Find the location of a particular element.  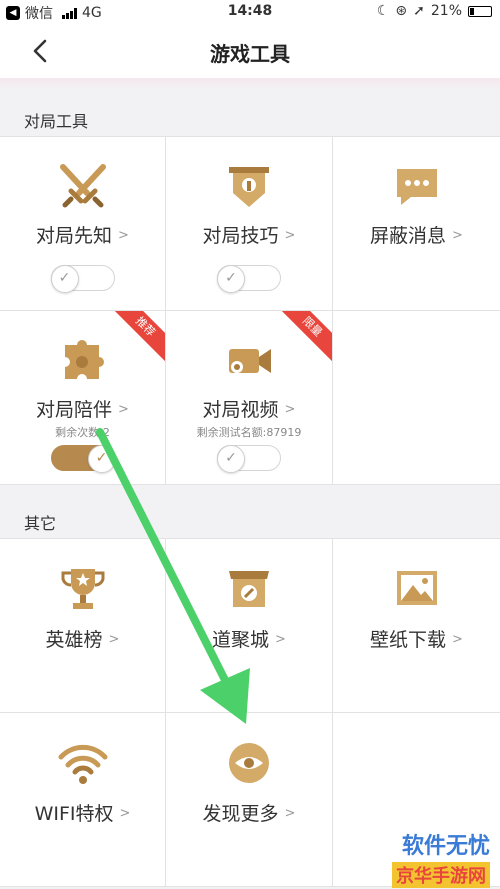

tool-discover-more: 发现更多 > is located at coordinates (249, 800).